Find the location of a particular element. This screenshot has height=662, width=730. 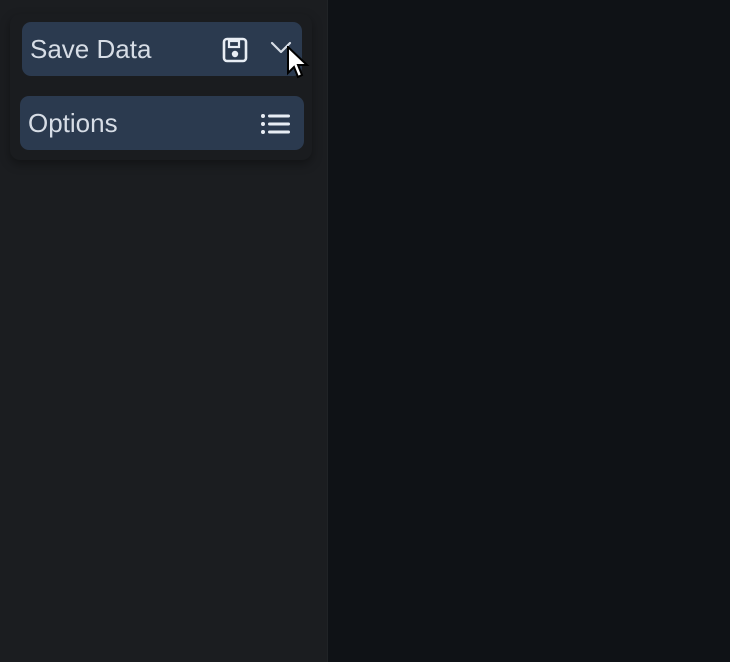

chevron-down-icon is located at coordinates (281, 48).